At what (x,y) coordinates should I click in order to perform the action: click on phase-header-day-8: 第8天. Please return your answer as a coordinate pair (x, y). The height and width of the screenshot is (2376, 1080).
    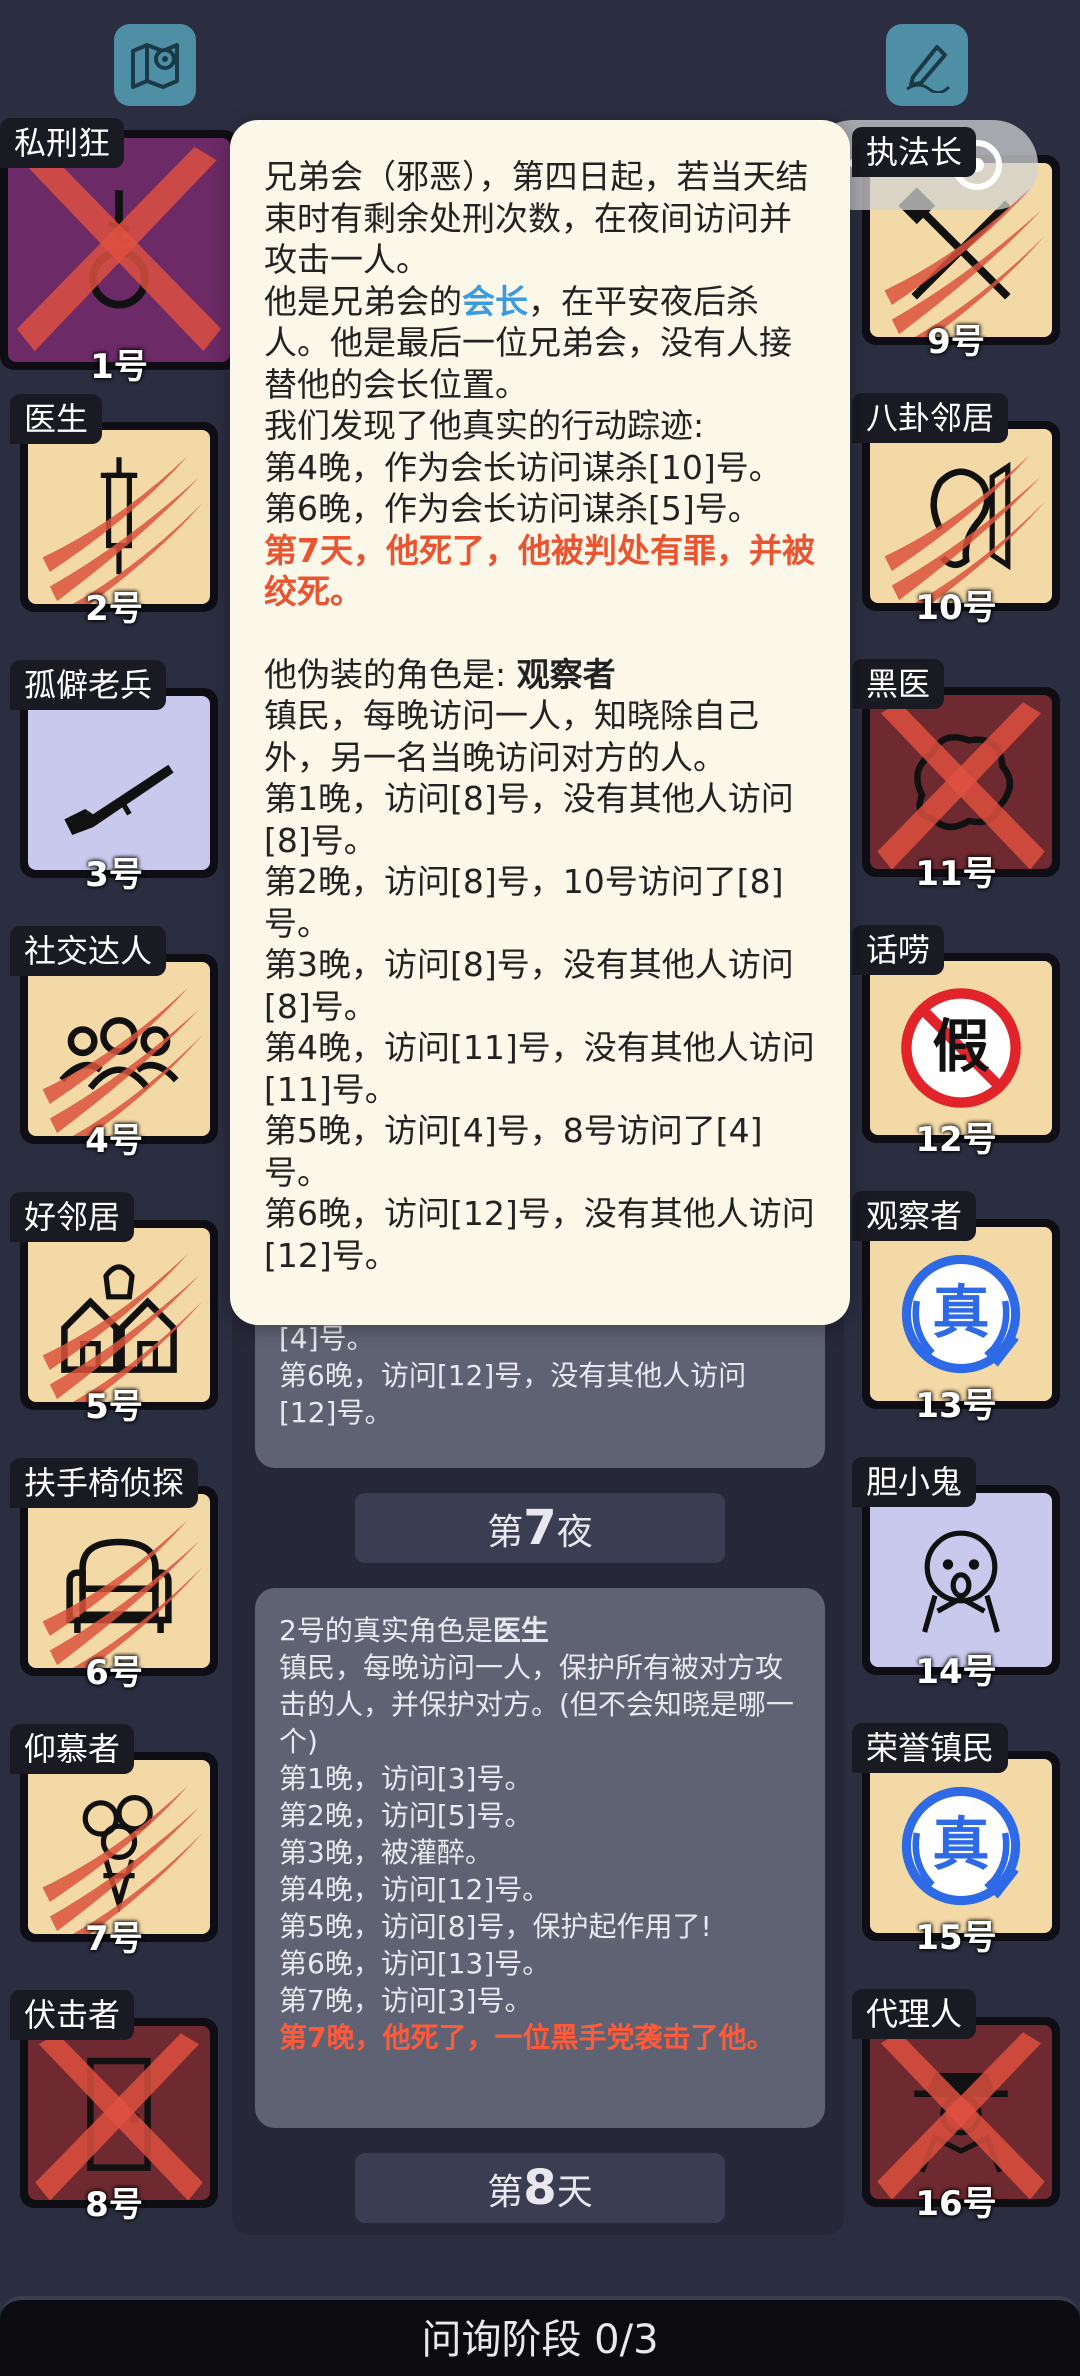
    Looking at the image, I should click on (540, 2188).